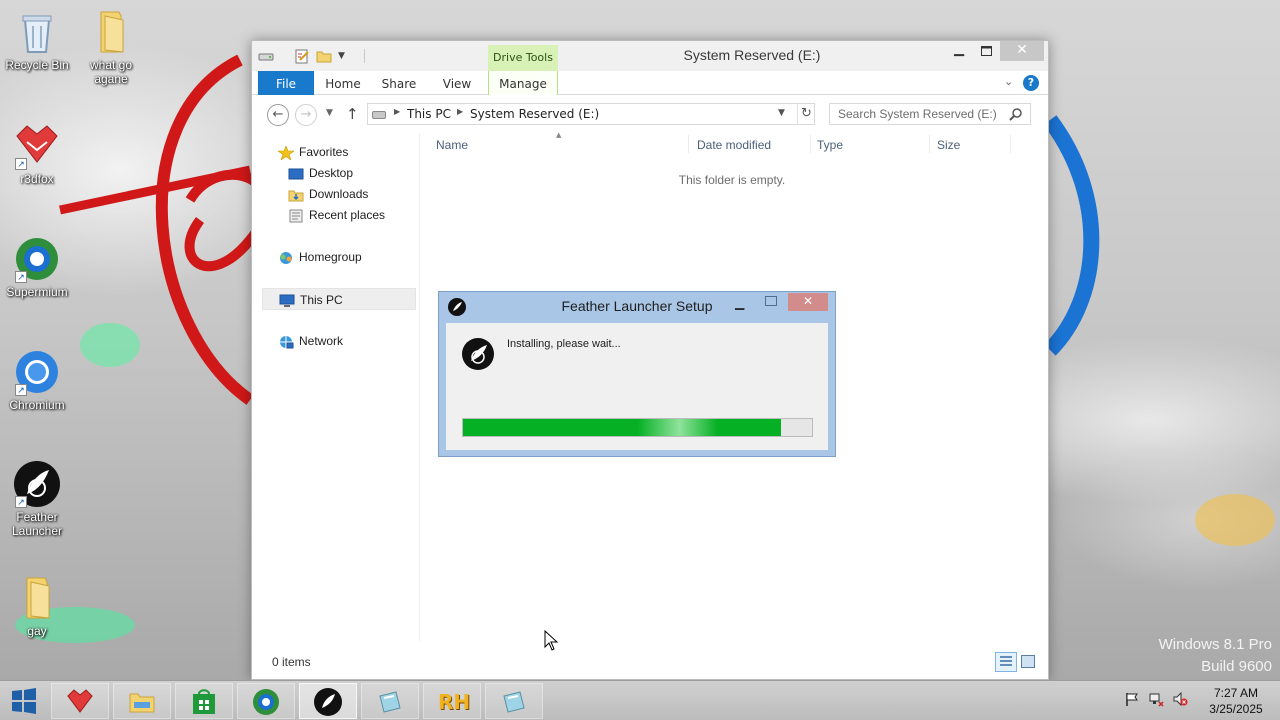  I want to click on nav-item-network: Network, so click(339, 341).